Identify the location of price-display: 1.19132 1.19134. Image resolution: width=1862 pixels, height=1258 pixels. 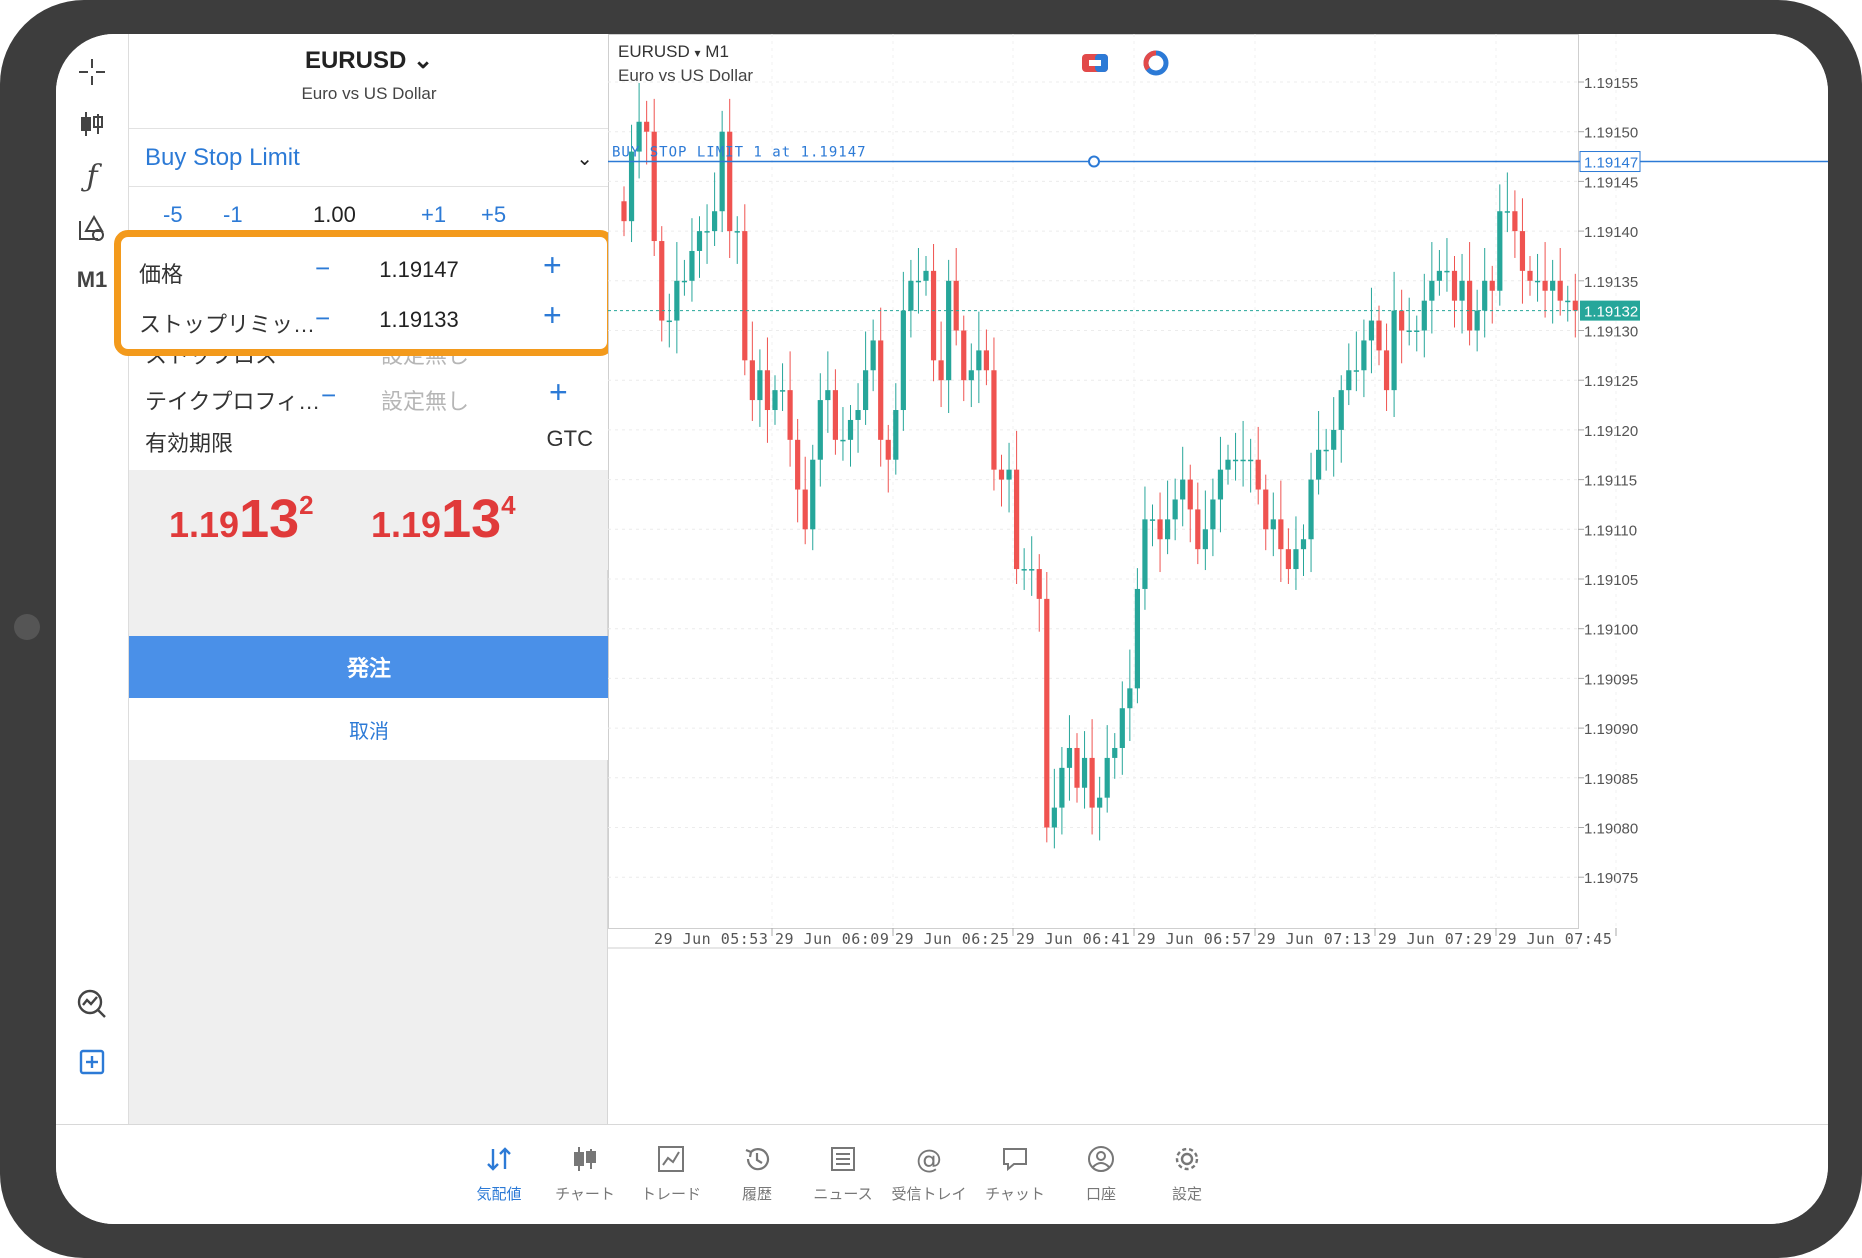
(369, 520).